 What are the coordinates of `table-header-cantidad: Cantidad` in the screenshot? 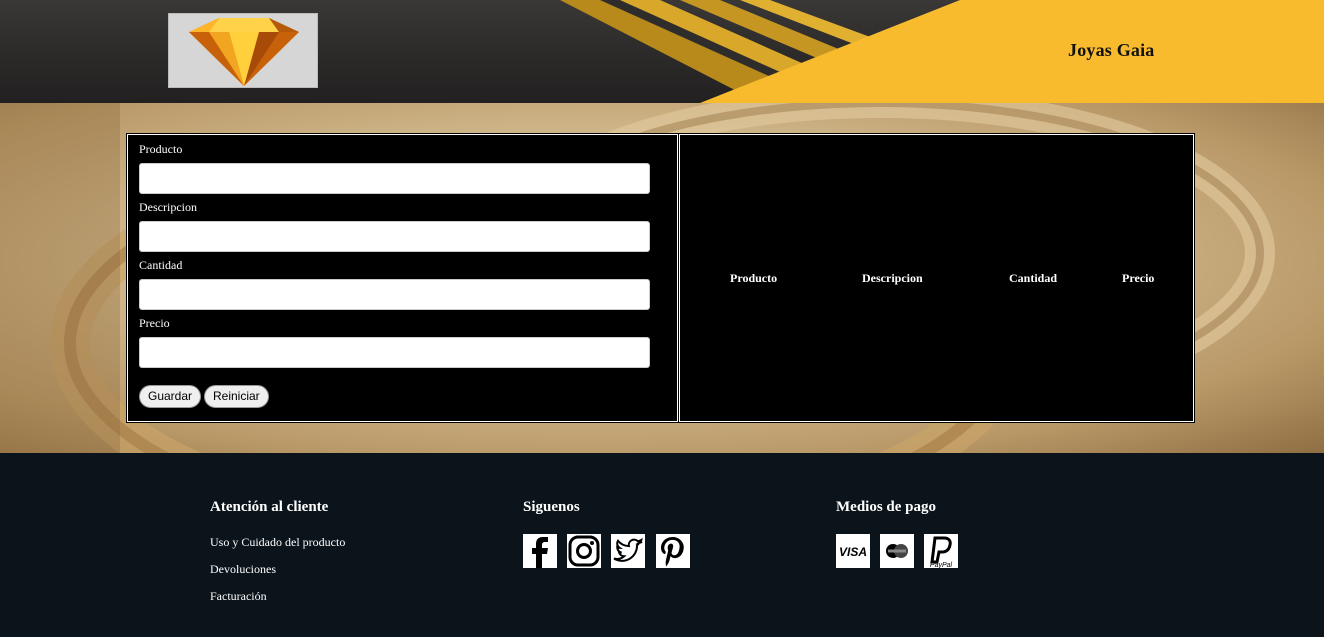 It's located at (1033, 278).